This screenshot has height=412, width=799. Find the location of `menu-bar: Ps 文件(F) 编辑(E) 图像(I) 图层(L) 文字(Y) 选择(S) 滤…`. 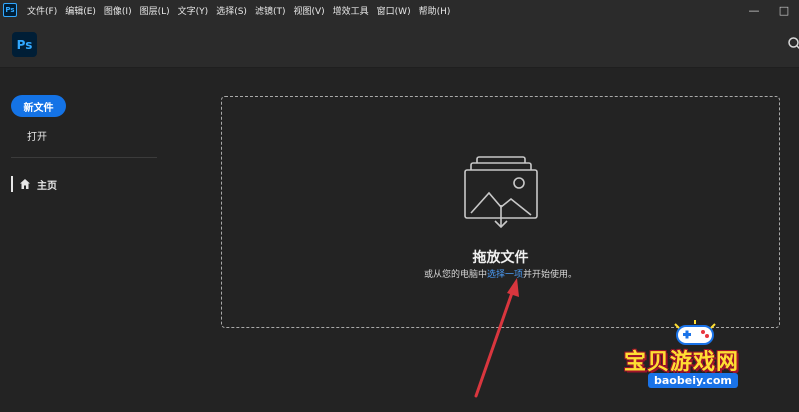

menu-bar: Ps 文件(F) 编辑(E) 图像(I) 图层(L) 文字(Y) 选择(S) 滤… is located at coordinates (399, 10).